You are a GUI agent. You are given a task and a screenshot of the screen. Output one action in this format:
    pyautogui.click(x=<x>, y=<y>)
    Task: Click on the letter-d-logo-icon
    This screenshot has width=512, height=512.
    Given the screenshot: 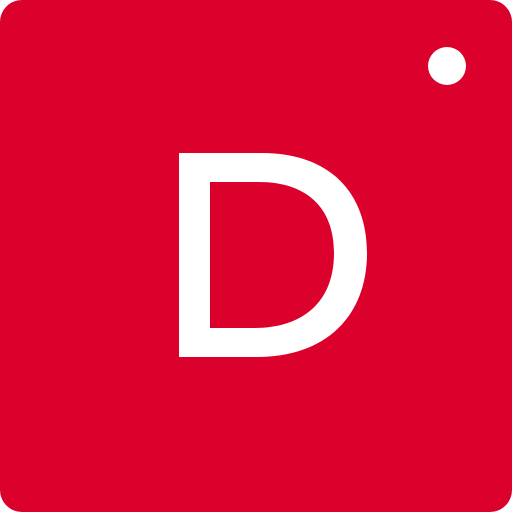 What is the action you would take?
    pyautogui.click(x=273, y=255)
    